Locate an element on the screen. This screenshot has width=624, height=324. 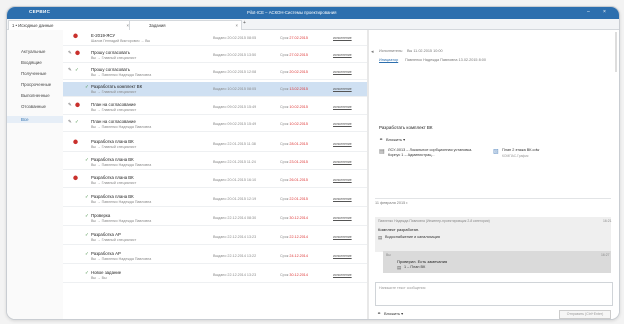
sidebar-item-all: Все is located at coordinates (25, 119).